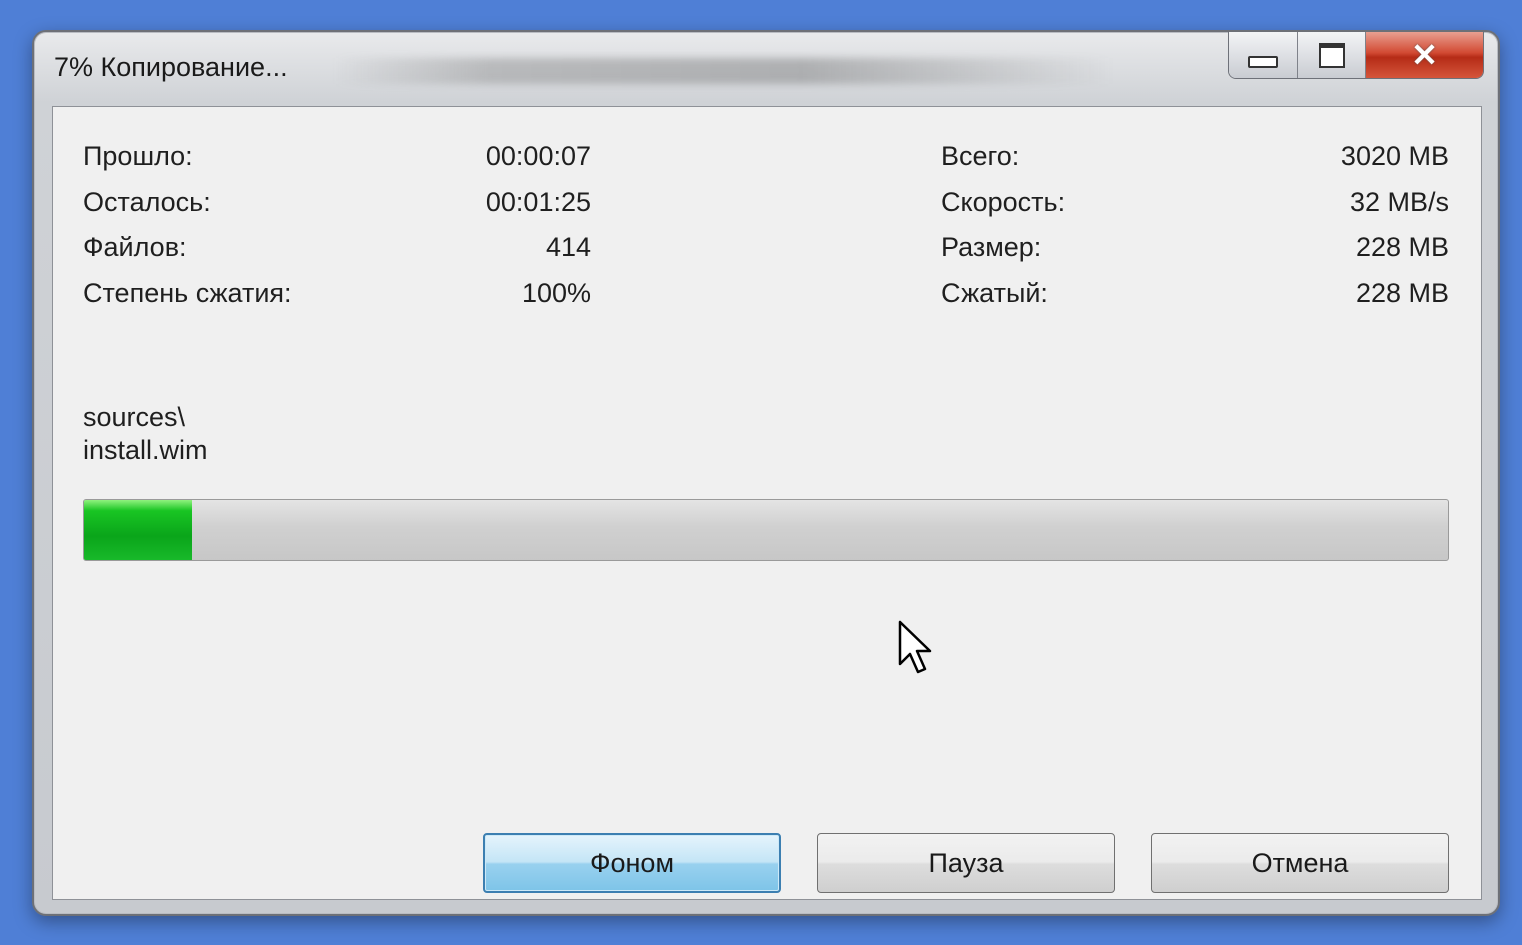 The height and width of the screenshot is (945, 1522). What do you see at coordinates (1300, 863) in the screenshot?
I see `cancel-button: Отмена` at bounding box center [1300, 863].